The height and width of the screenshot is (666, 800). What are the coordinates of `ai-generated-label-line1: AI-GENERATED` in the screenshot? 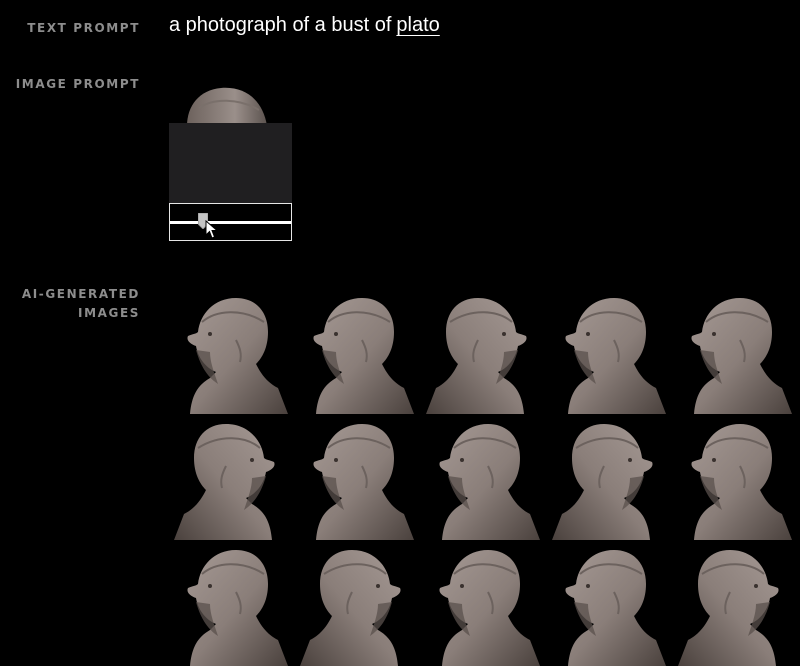 It's located at (80, 294).